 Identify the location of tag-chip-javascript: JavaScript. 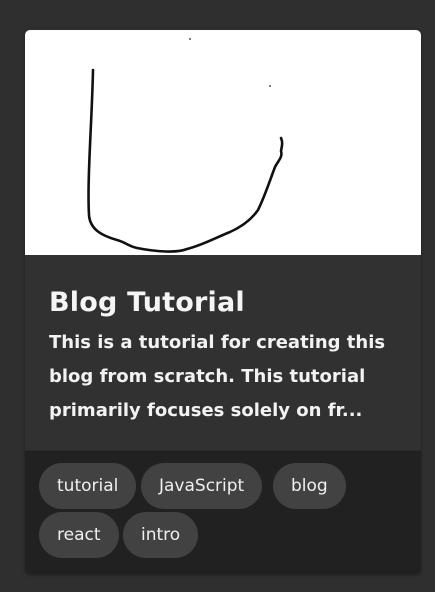
(202, 486).